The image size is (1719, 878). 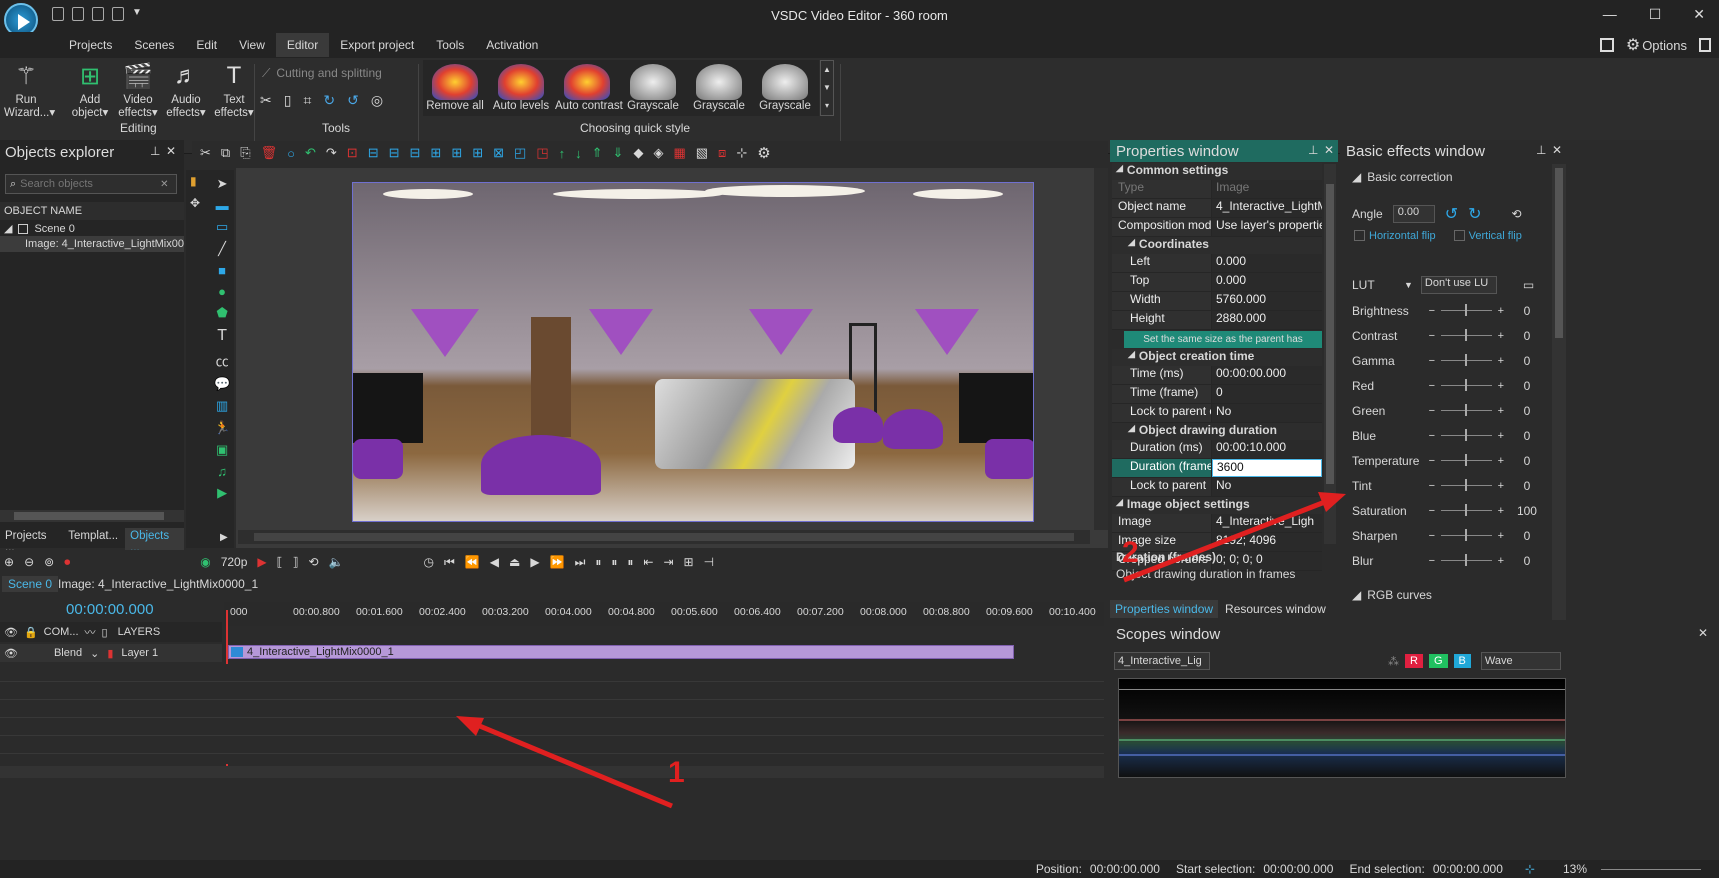 What do you see at coordinates (1298, 869) in the screenshot?
I see `start-selection-value: 00:00:00.000` at bounding box center [1298, 869].